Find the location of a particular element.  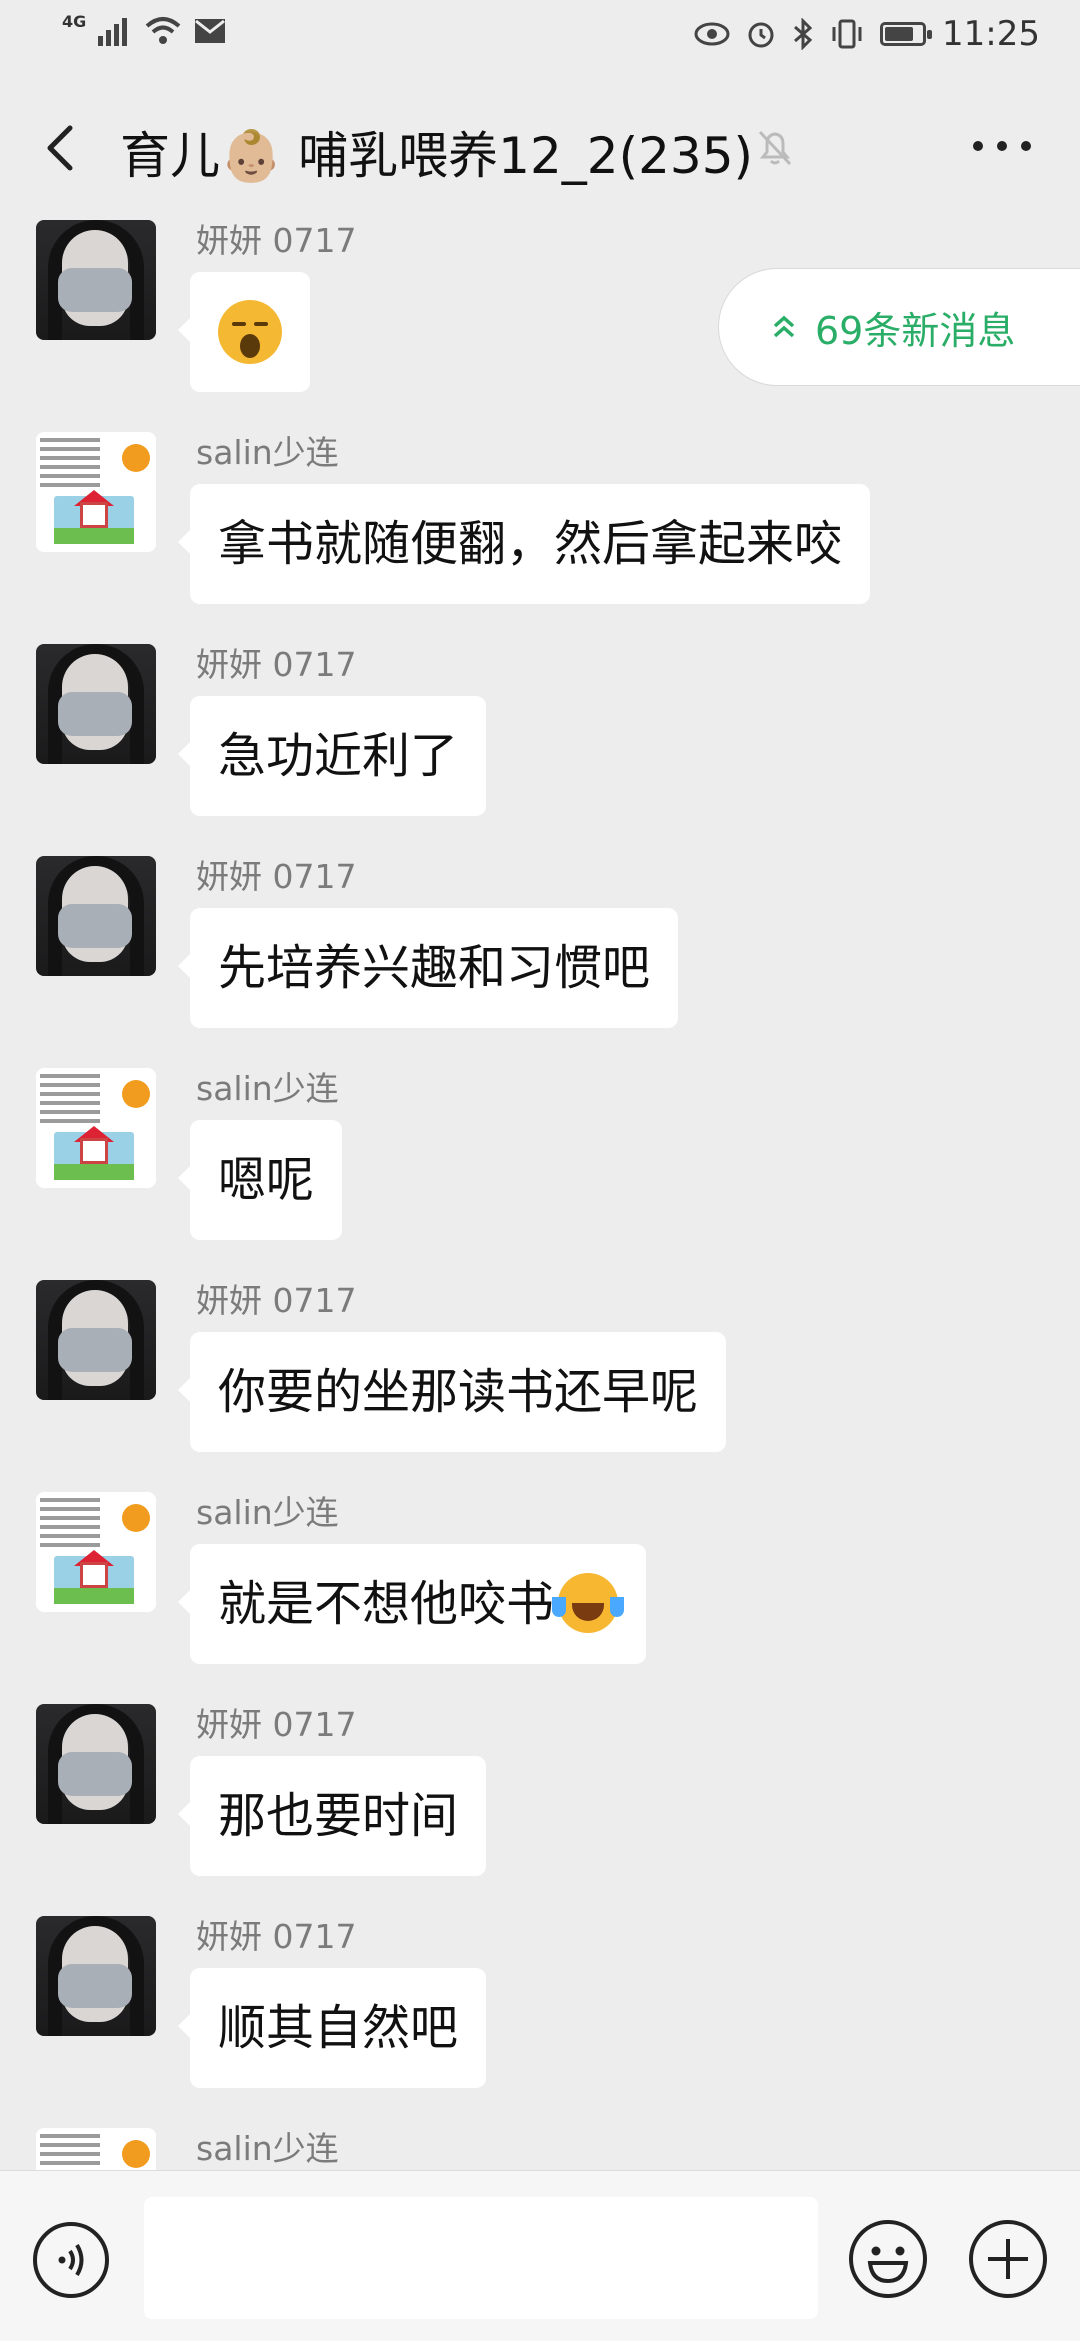

back-arrow-icon is located at coordinates (62, 148).